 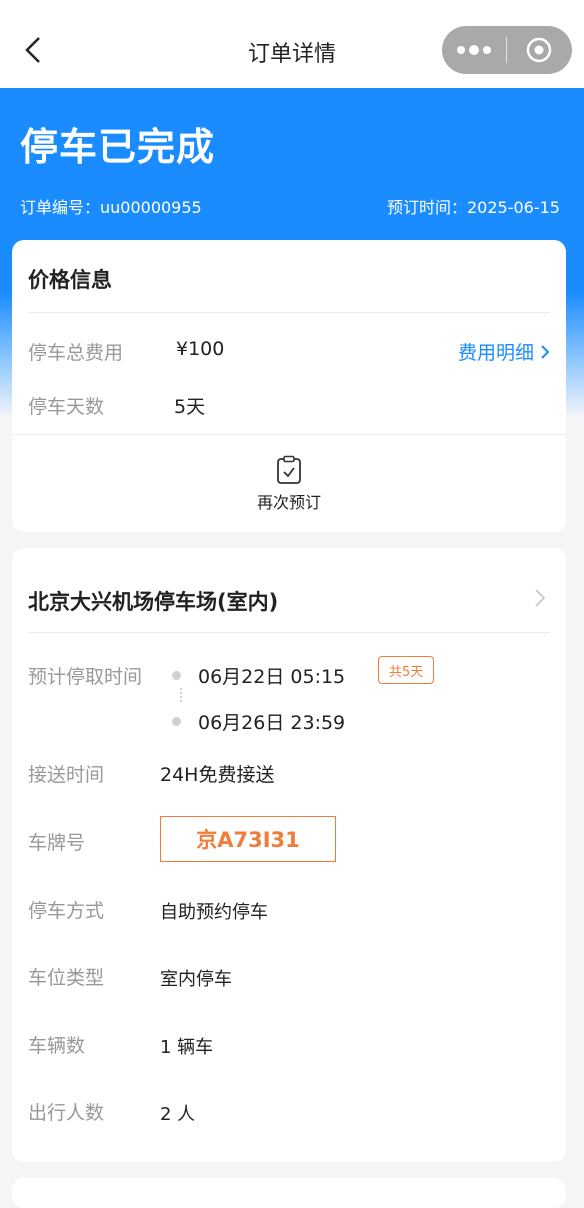 What do you see at coordinates (111, 207) in the screenshot?
I see `order-number: 订单编号：uu00000955` at bounding box center [111, 207].